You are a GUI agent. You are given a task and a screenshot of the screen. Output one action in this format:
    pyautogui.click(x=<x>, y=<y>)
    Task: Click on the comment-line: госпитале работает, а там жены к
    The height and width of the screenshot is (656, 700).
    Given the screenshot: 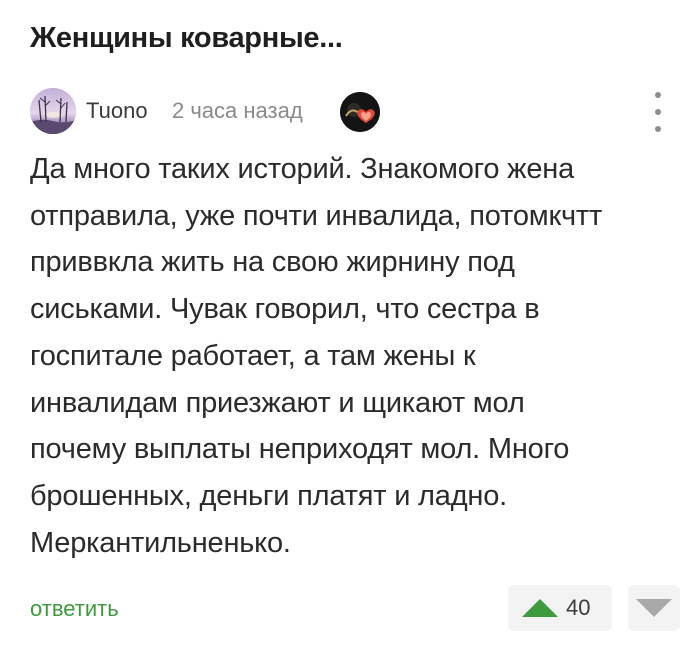 What is the action you would take?
    pyautogui.click(x=253, y=355)
    